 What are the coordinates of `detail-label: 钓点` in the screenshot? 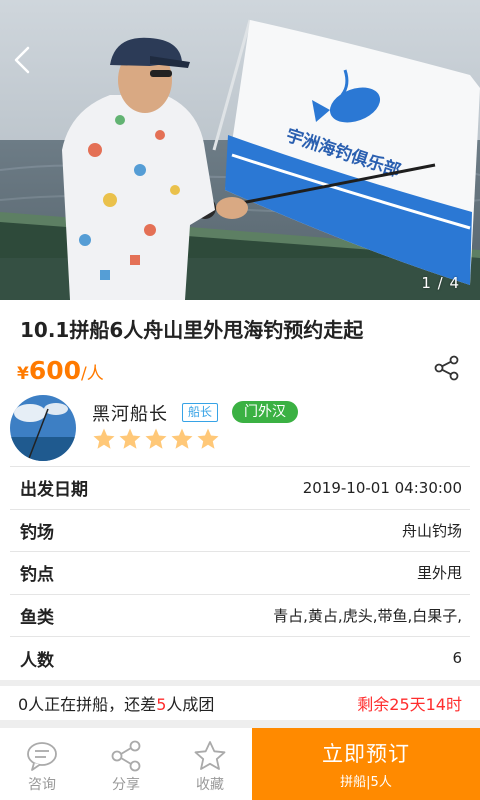 It's located at (37, 575).